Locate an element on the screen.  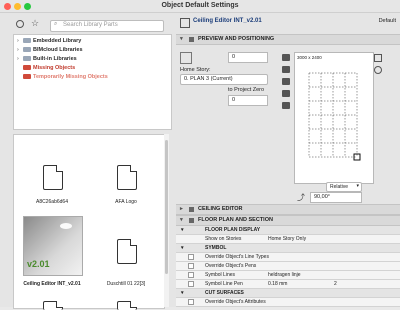
tree-item-label: Missing Objects is located at coordinates (54, 68).